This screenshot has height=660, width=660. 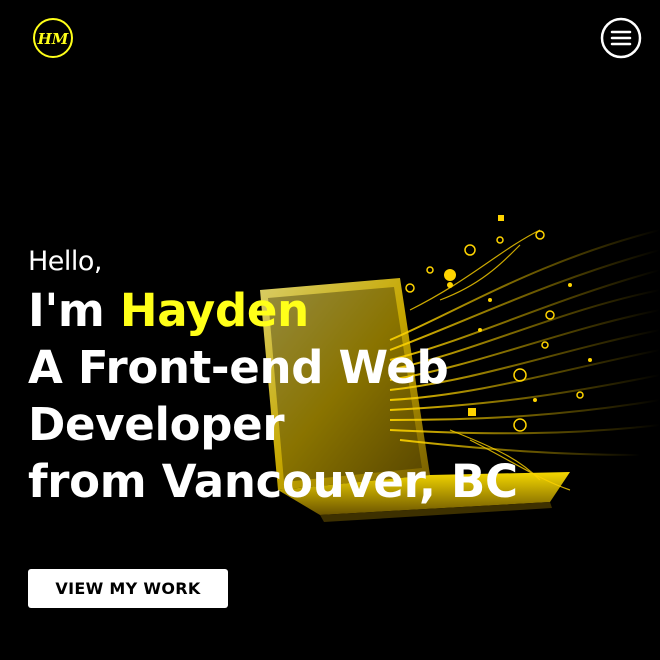 What do you see at coordinates (74, 310) in the screenshot?
I see `intro-prefix: I'm` at bounding box center [74, 310].